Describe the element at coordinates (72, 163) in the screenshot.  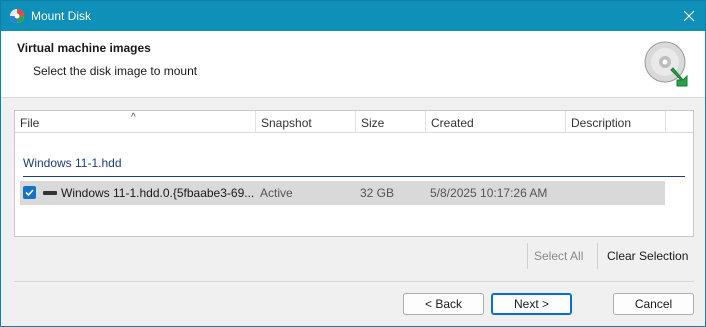
I see `group-header: Windows 11-1.hdd` at that location.